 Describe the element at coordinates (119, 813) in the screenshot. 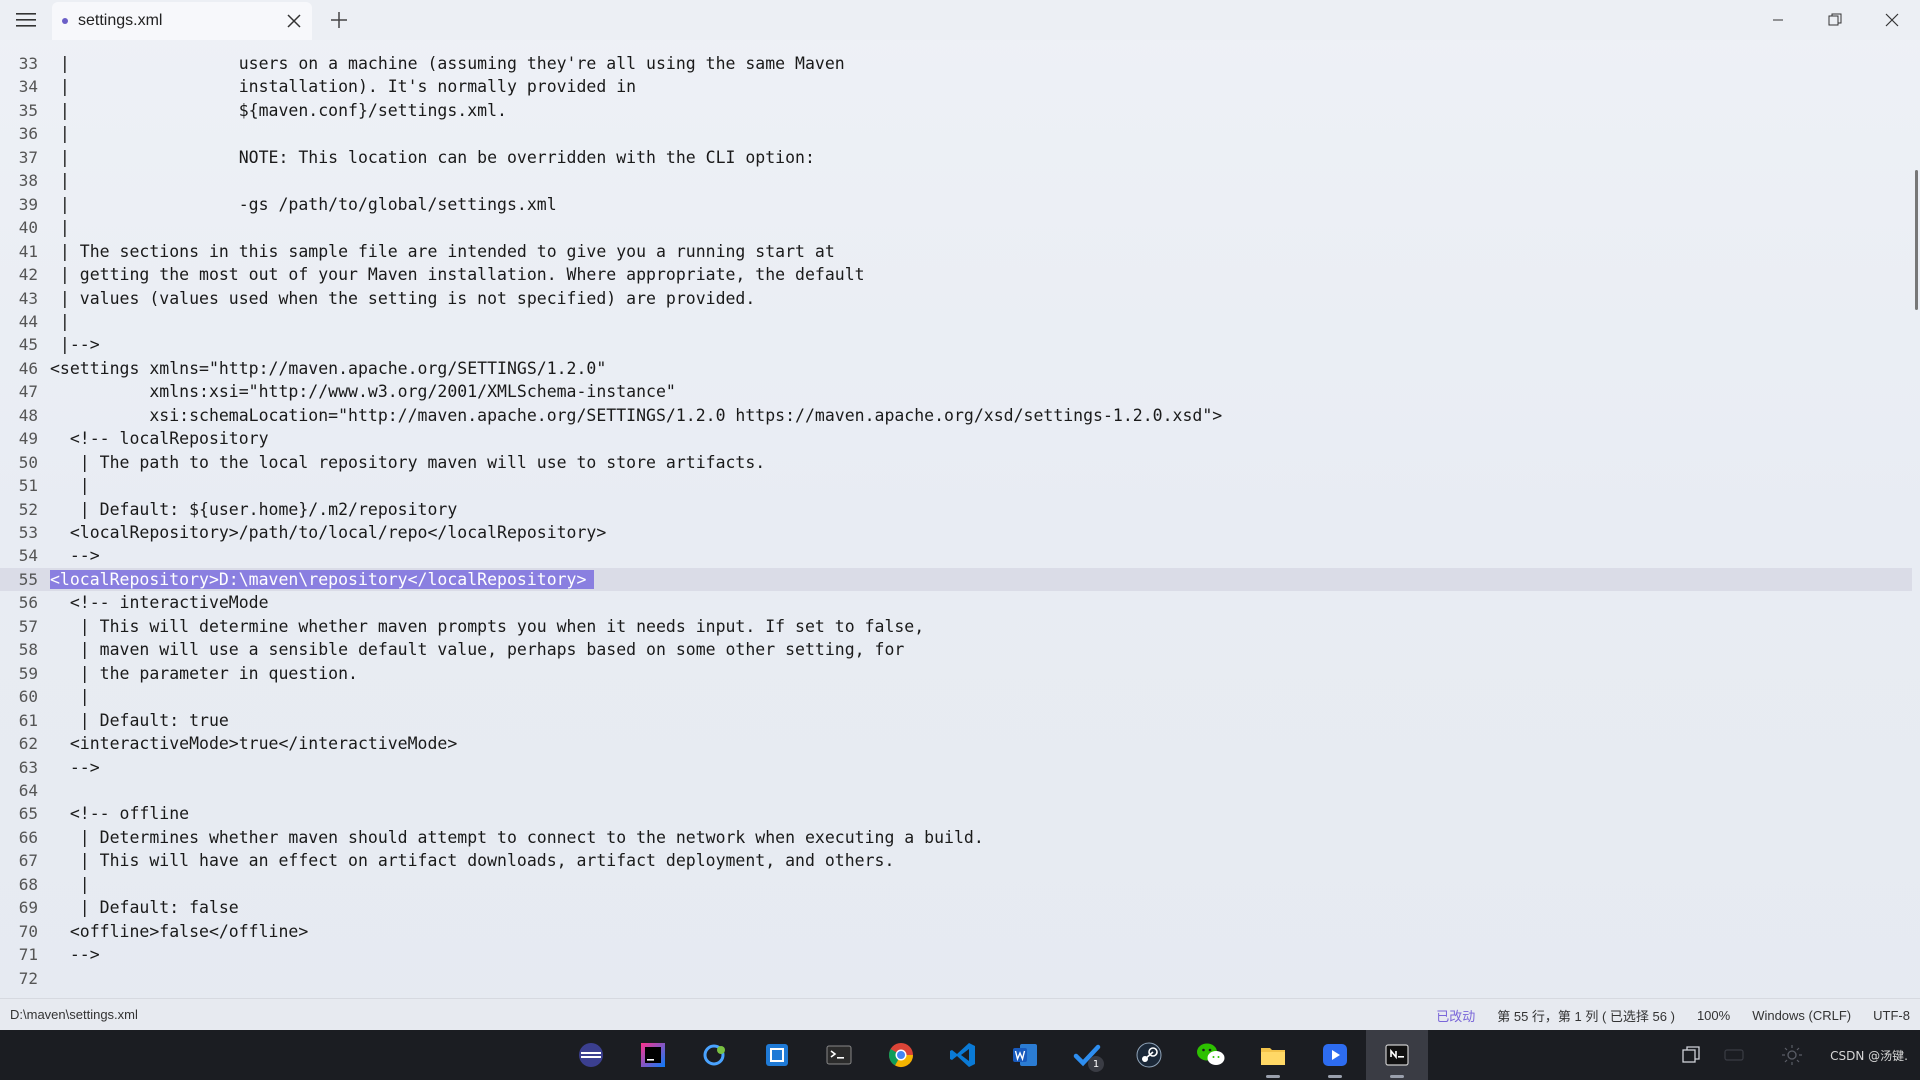

I see `code-text: <!-- offline` at that location.